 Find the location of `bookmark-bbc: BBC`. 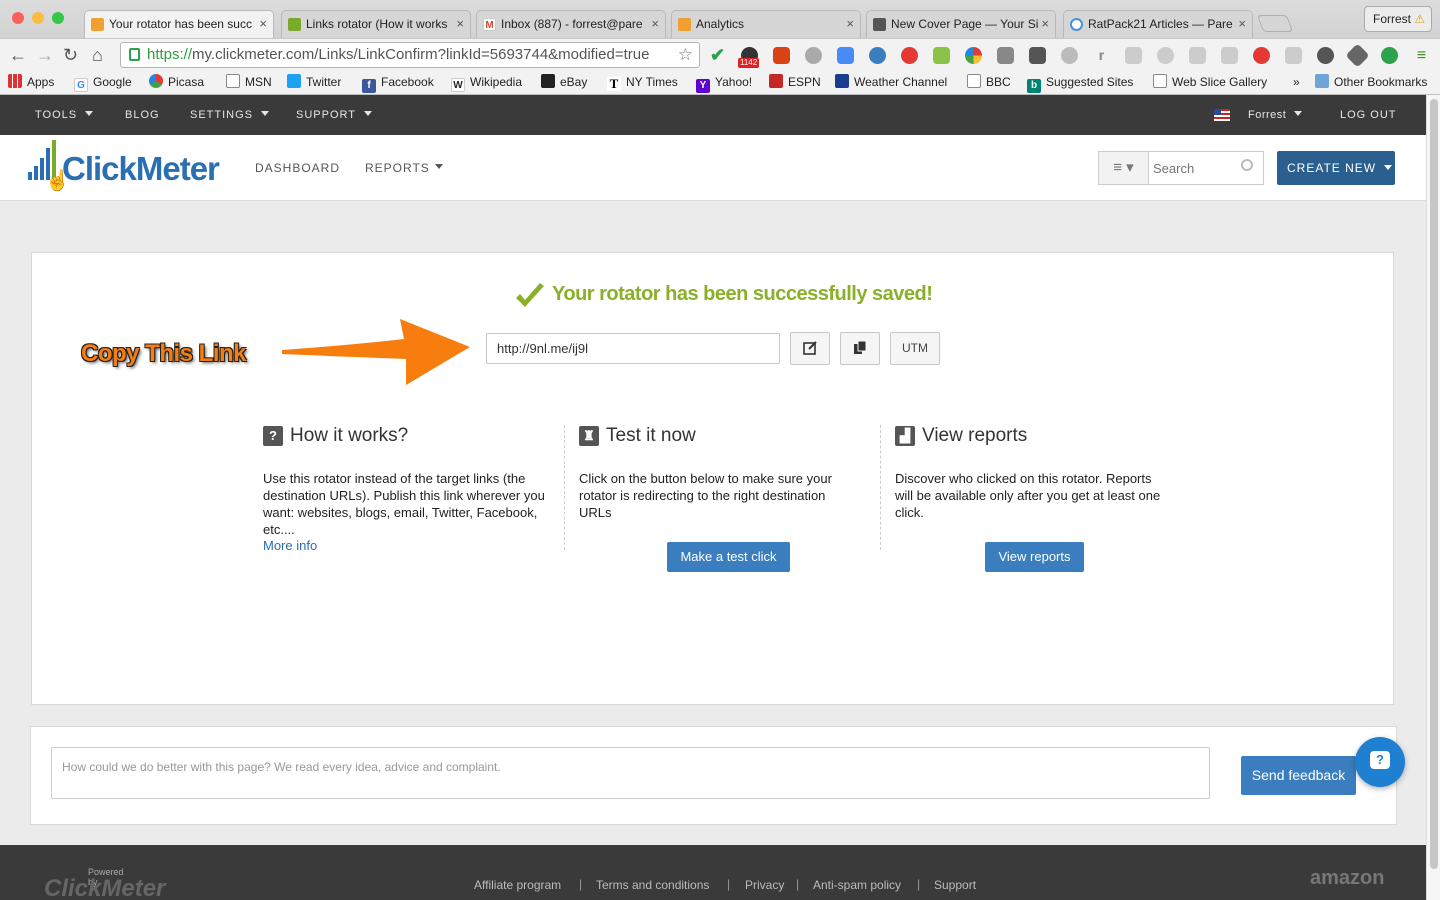

bookmark-bbc: BBC is located at coordinates (989, 82).